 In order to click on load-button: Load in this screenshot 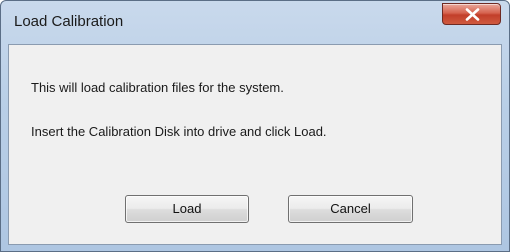, I will do `click(187, 209)`.